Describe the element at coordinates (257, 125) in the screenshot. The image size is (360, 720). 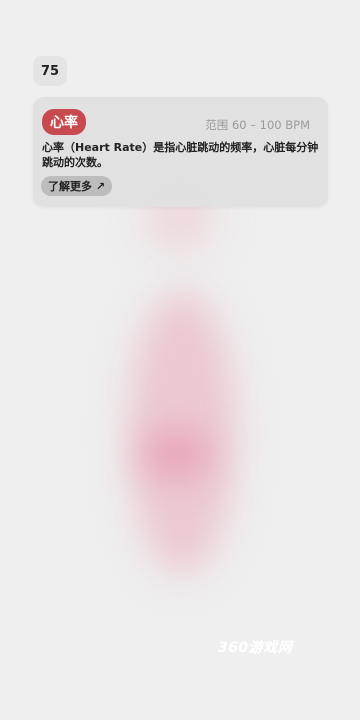
I see `metric-range: 范围 60 – 100 BPM` at that location.